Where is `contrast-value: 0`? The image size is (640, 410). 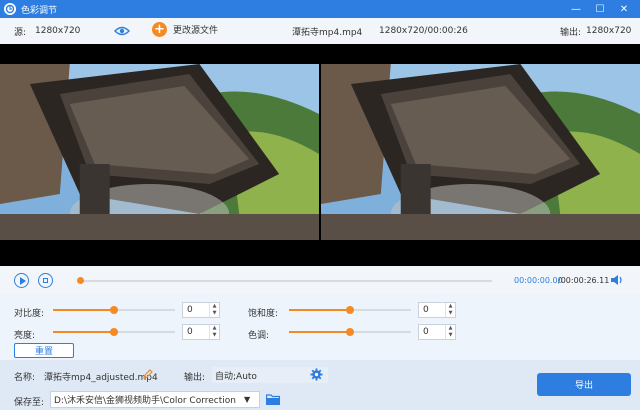
contrast-value: 0 is located at coordinates (190, 310).